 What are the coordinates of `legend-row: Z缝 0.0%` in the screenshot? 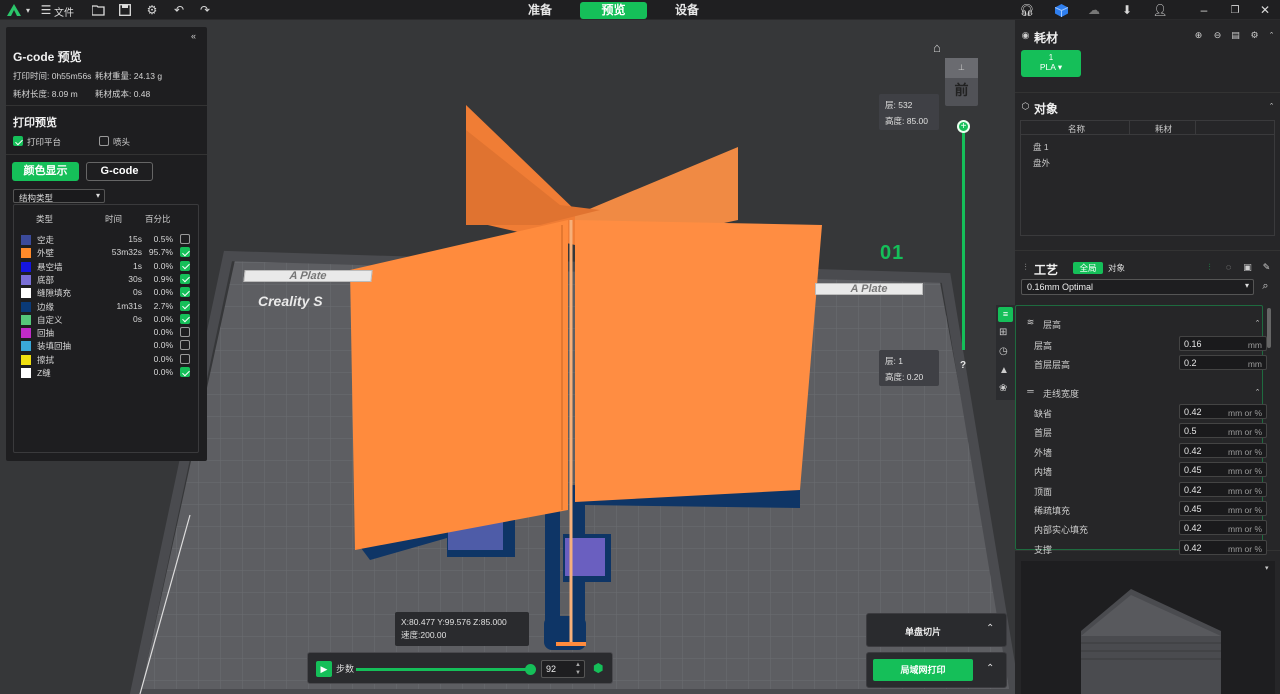 It's located at (108, 372).